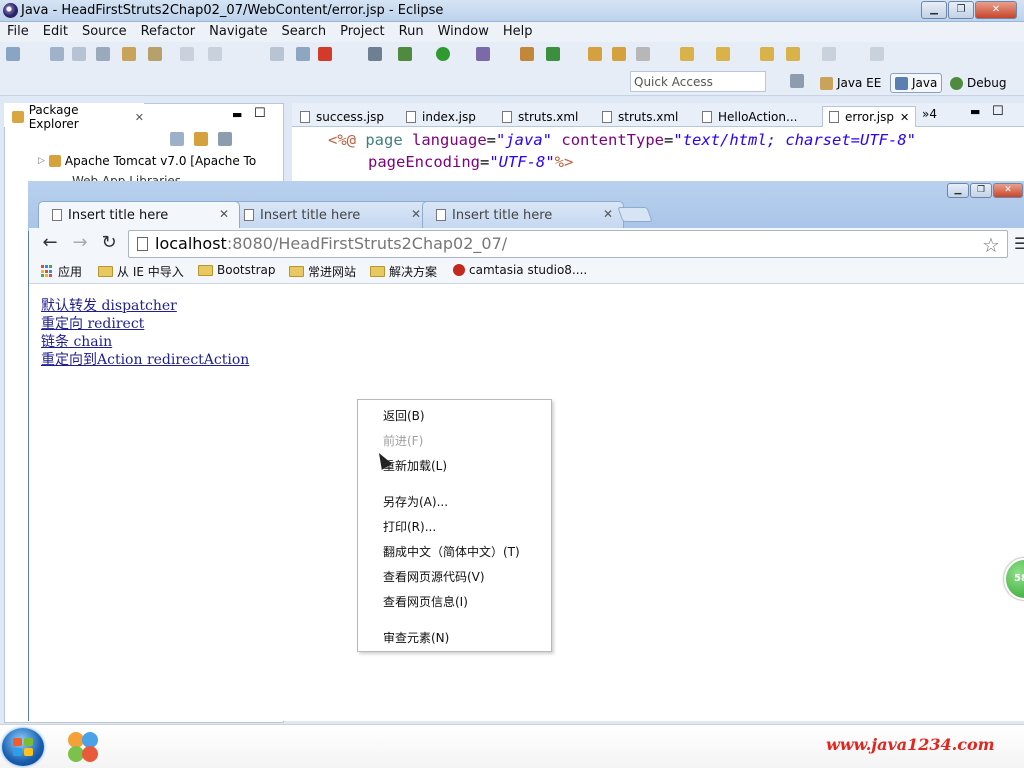 The height and width of the screenshot is (768, 1024). Describe the element at coordinates (996, 10) in the screenshot. I see `close-button: ✕` at that location.